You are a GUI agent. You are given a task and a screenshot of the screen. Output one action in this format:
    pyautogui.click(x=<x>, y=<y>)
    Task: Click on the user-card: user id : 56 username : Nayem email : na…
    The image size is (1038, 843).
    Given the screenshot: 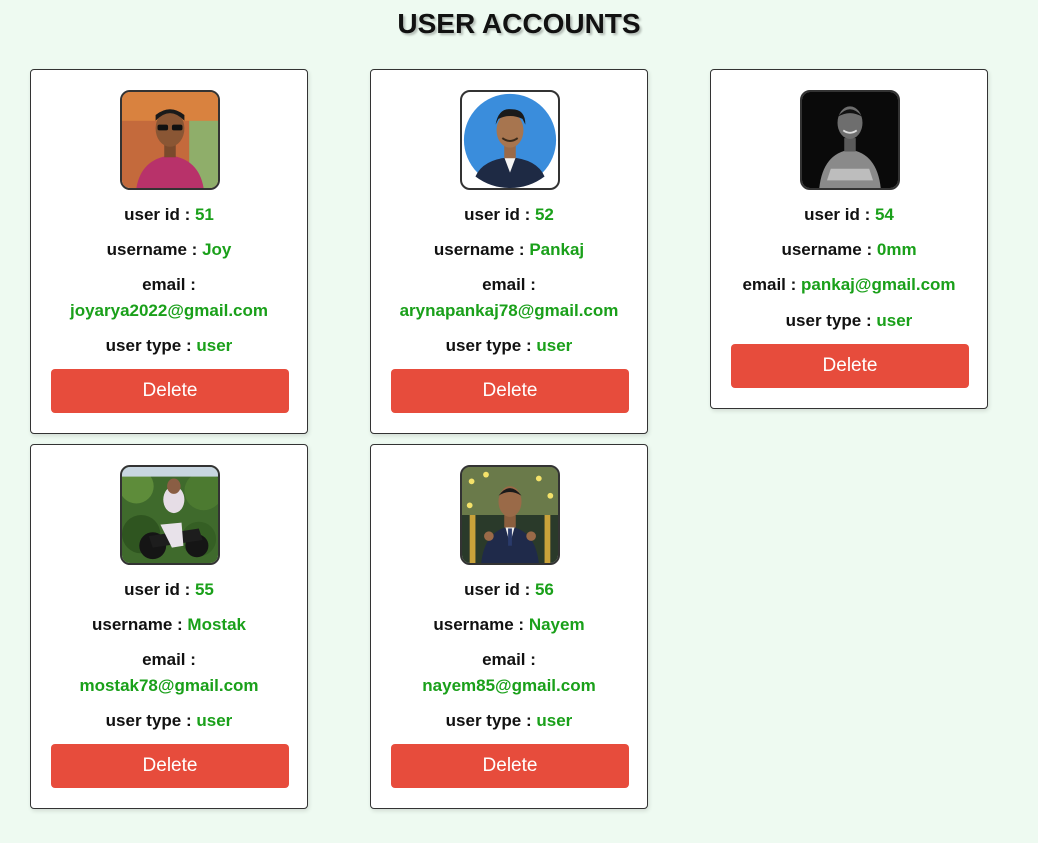 What is the action you would take?
    pyautogui.click(x=509, y=626)
    